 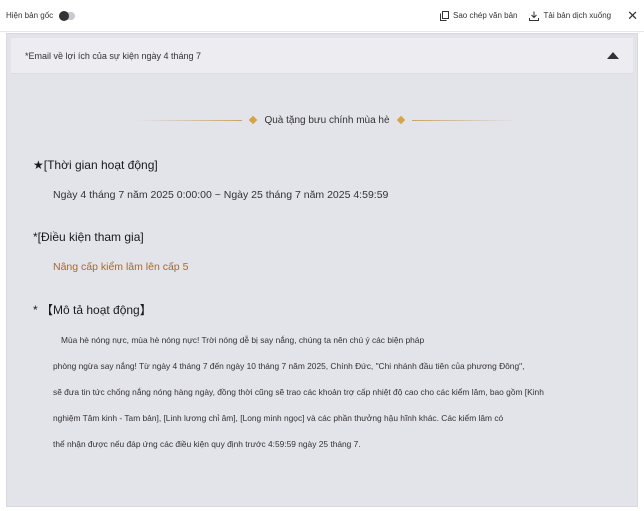 I want to click on show-original-control: Hiện bản gốc, so click(x=41, y=15).